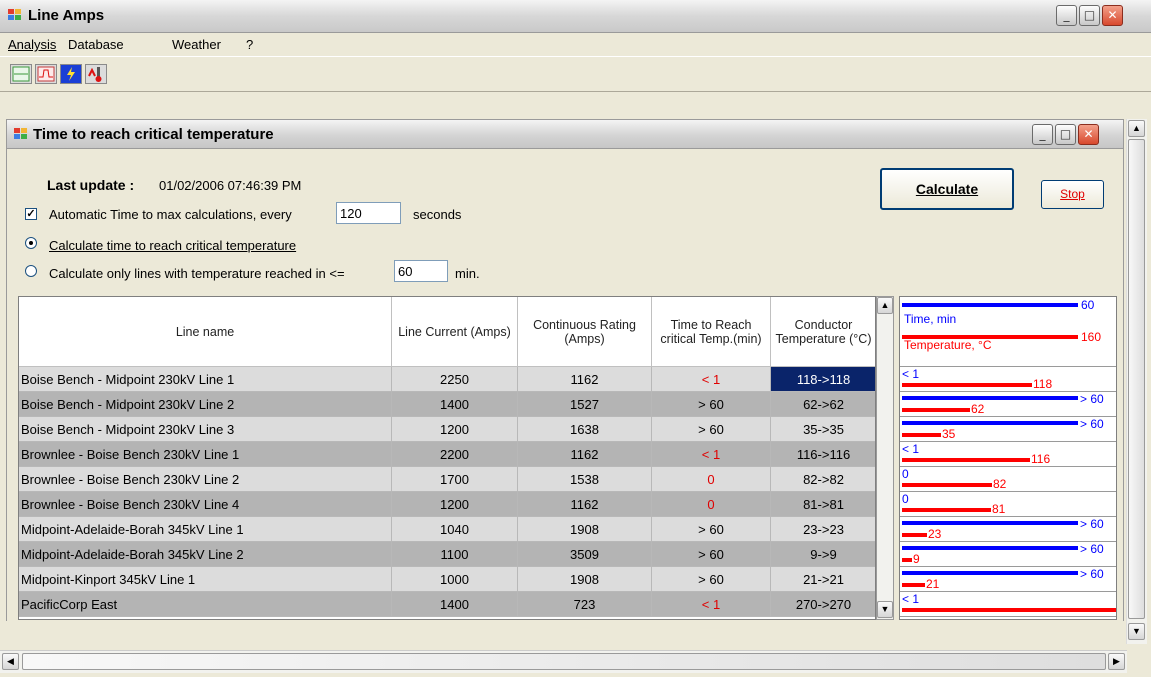  I want to click on calc-all-radio, so click(31, 243).